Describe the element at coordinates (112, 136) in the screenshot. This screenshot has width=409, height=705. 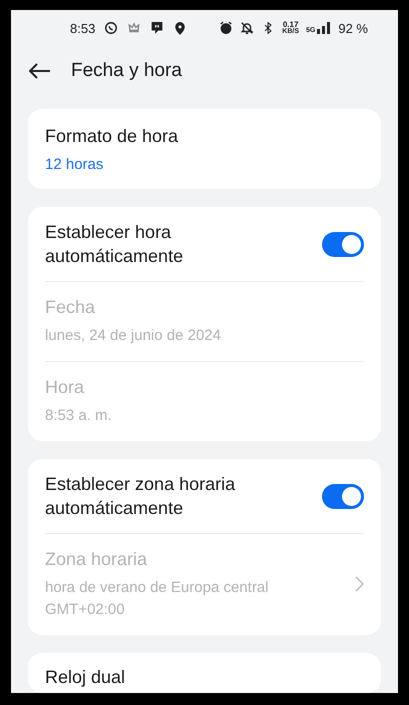
I see `setting-title: Formato de hora` at that location.